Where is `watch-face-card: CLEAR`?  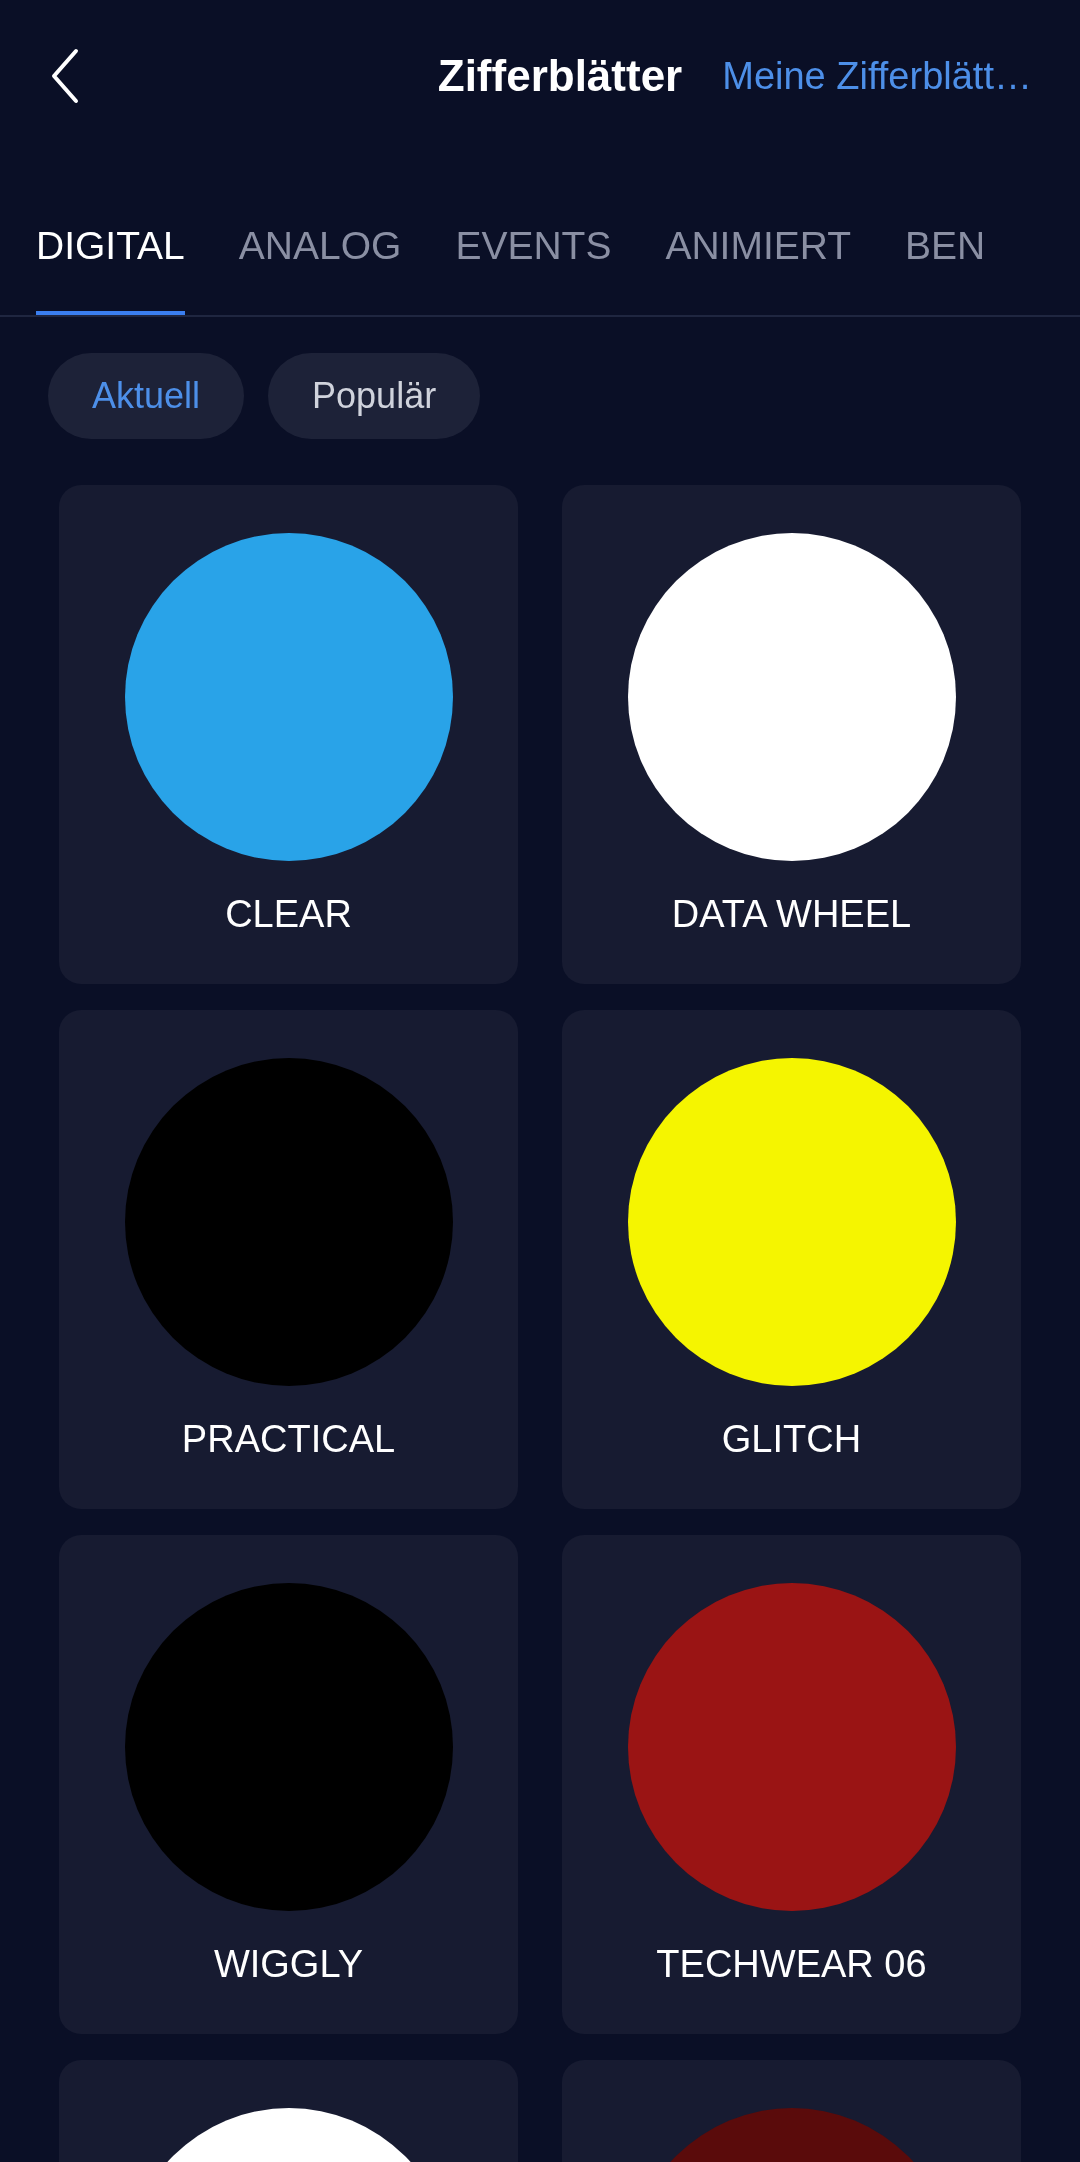
watch-face-card: CLEAR is located at coordinates (288, 734).